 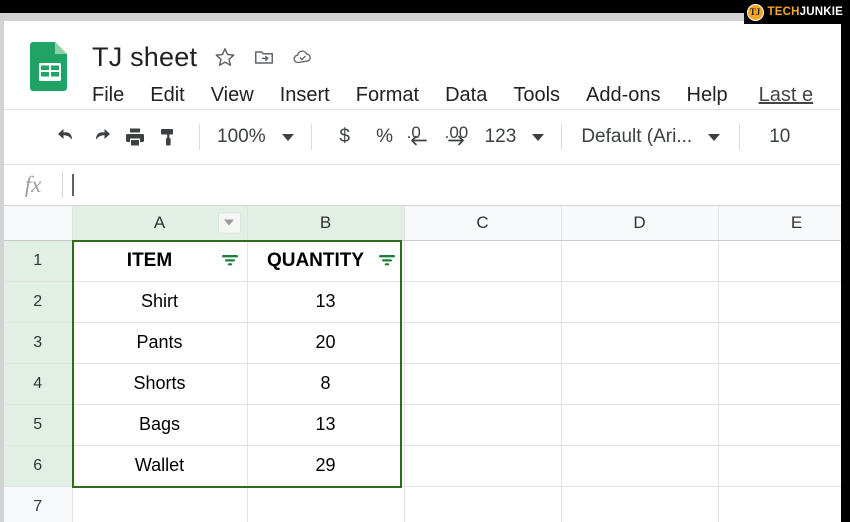 What do you see at coordinates (38, 302) in the screenshot?
I see `row-number-2: 2` at bounding box center [38, 302].